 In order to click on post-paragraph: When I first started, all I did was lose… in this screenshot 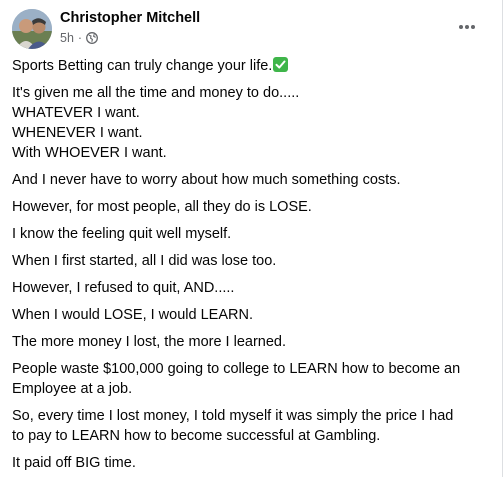, I will do `click(251, 261)`.